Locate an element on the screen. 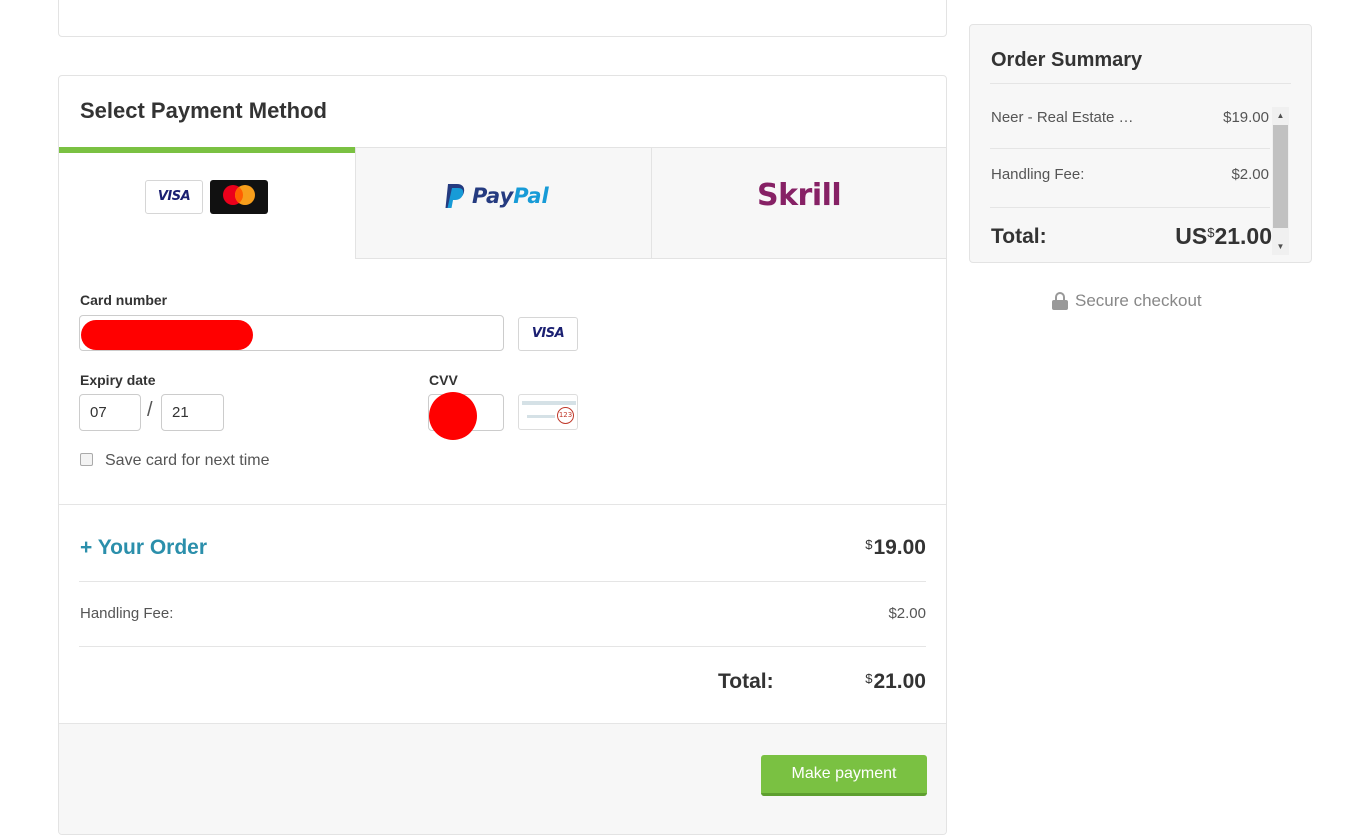  payment-method-tabs: VISA PayPal Skrill is located at coordinates (502, 203).